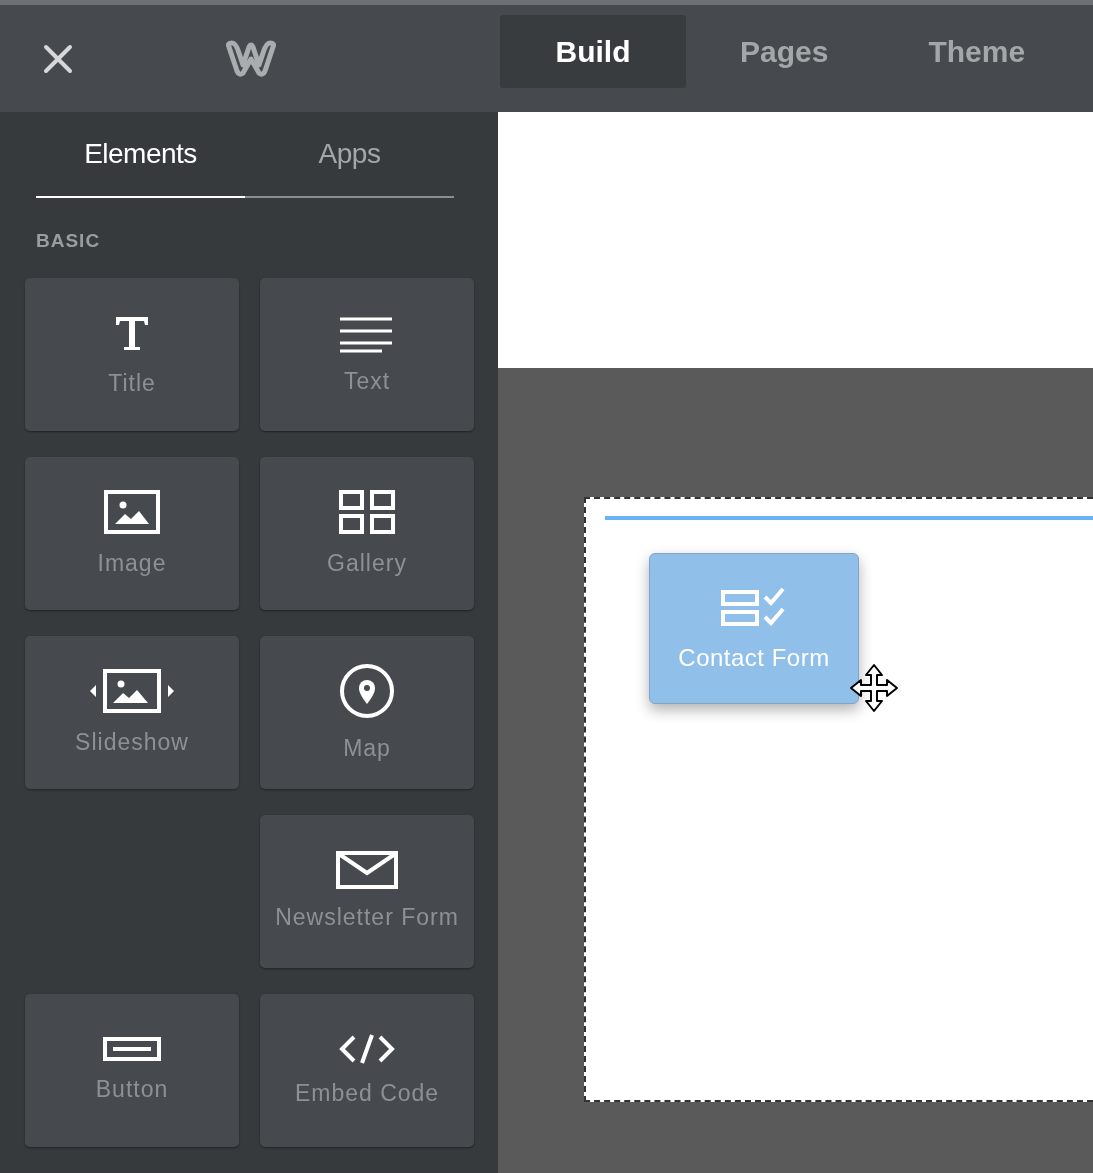 Image resolution: width=1093 pixels, height=1173 pixels. I want to click on element-tile: Gallery, so click(367, 533).